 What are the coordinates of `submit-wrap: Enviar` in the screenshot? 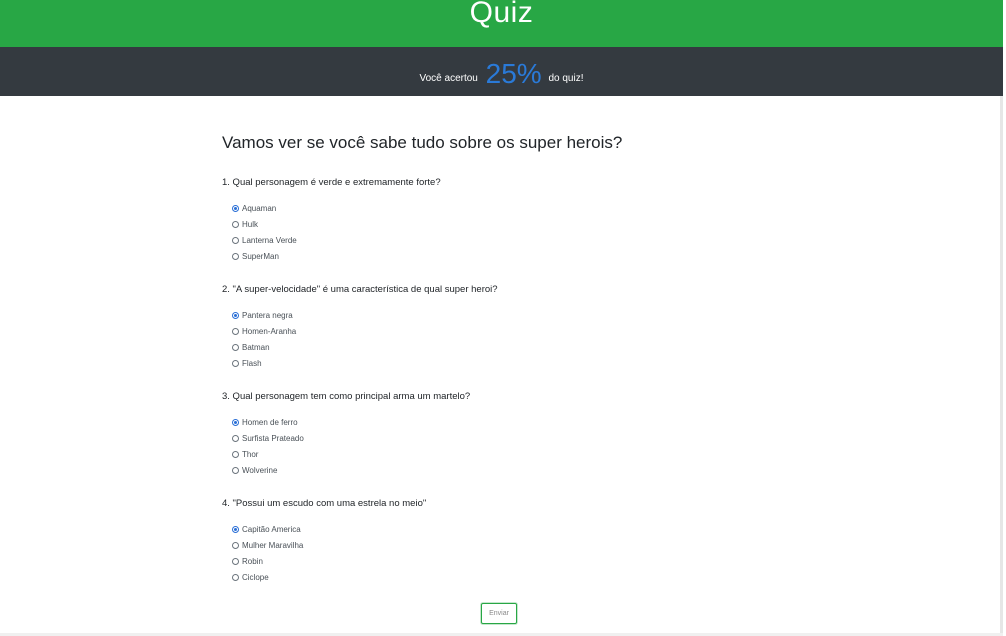 It's located at (499, 613).